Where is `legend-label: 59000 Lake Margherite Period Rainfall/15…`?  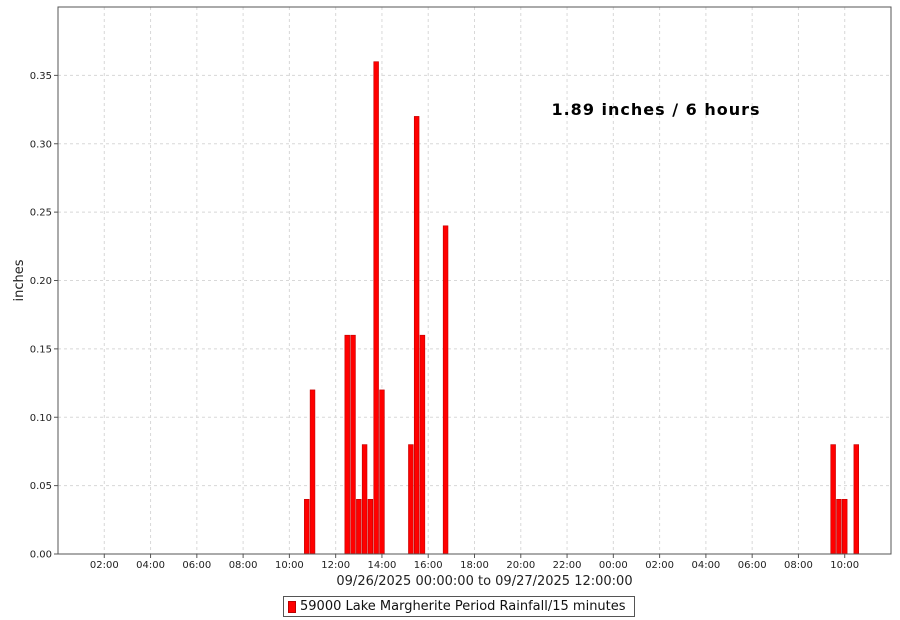 legend-label: 59000 Lake Margherite Period Rainfall/15… is located at coordinates (463, 606).